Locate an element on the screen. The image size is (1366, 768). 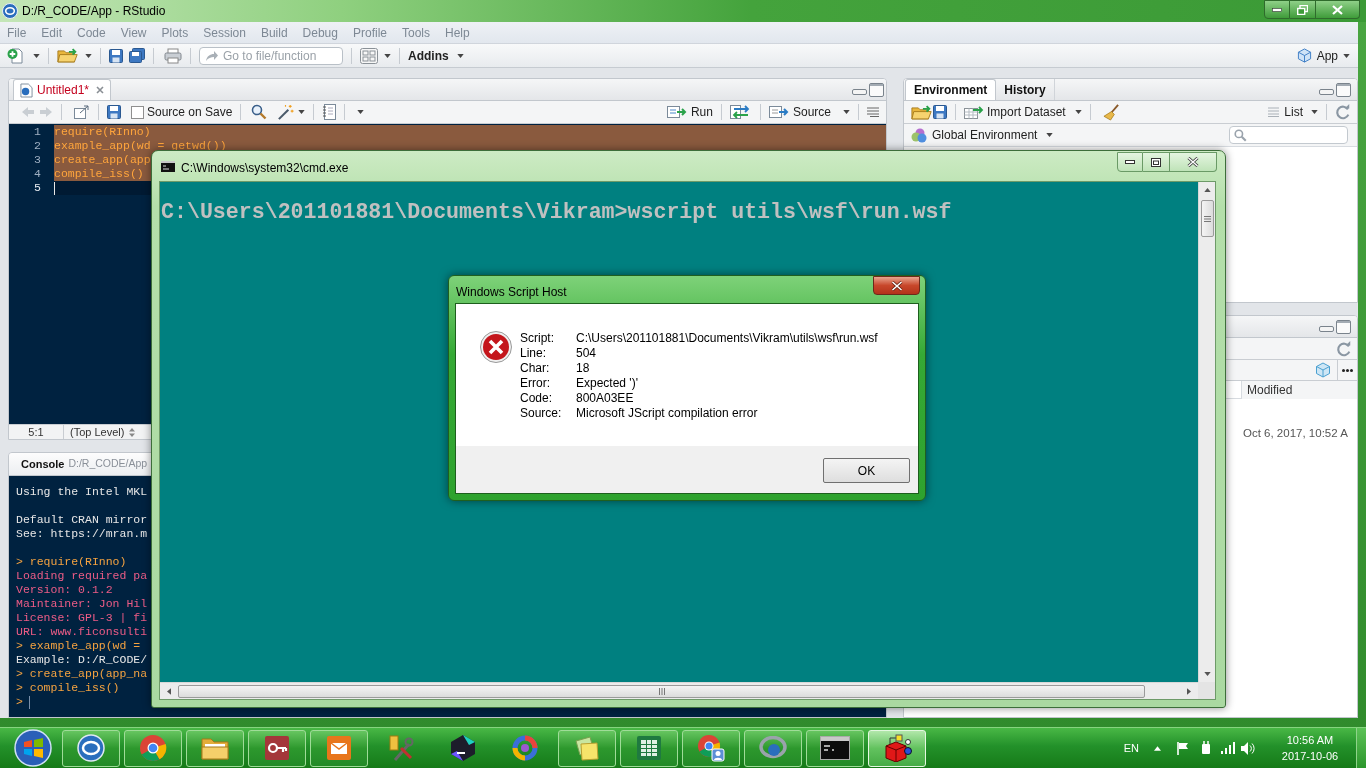
envelope-tile-icon is located at coordinates (339, 748).